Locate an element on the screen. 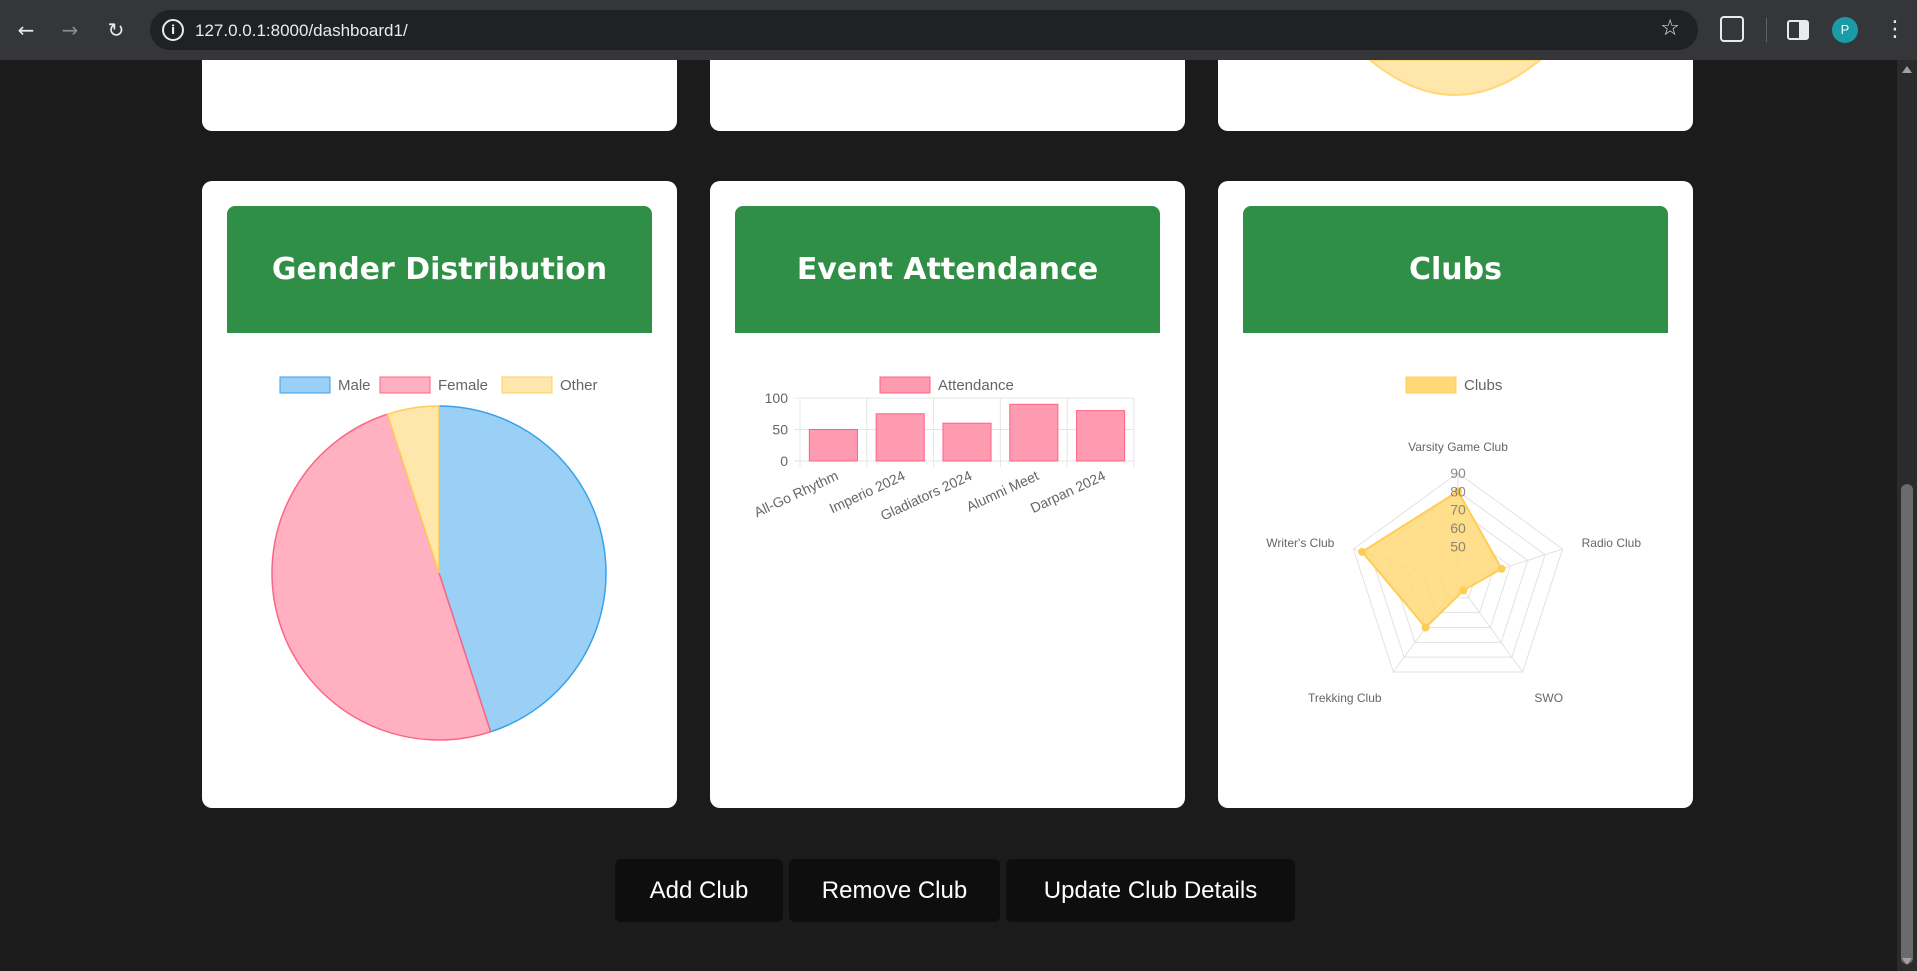 Image resolution: width=1917 pixels, height=971 pixels. bar-gladiators-2024 is located at coordinates (967, 442).